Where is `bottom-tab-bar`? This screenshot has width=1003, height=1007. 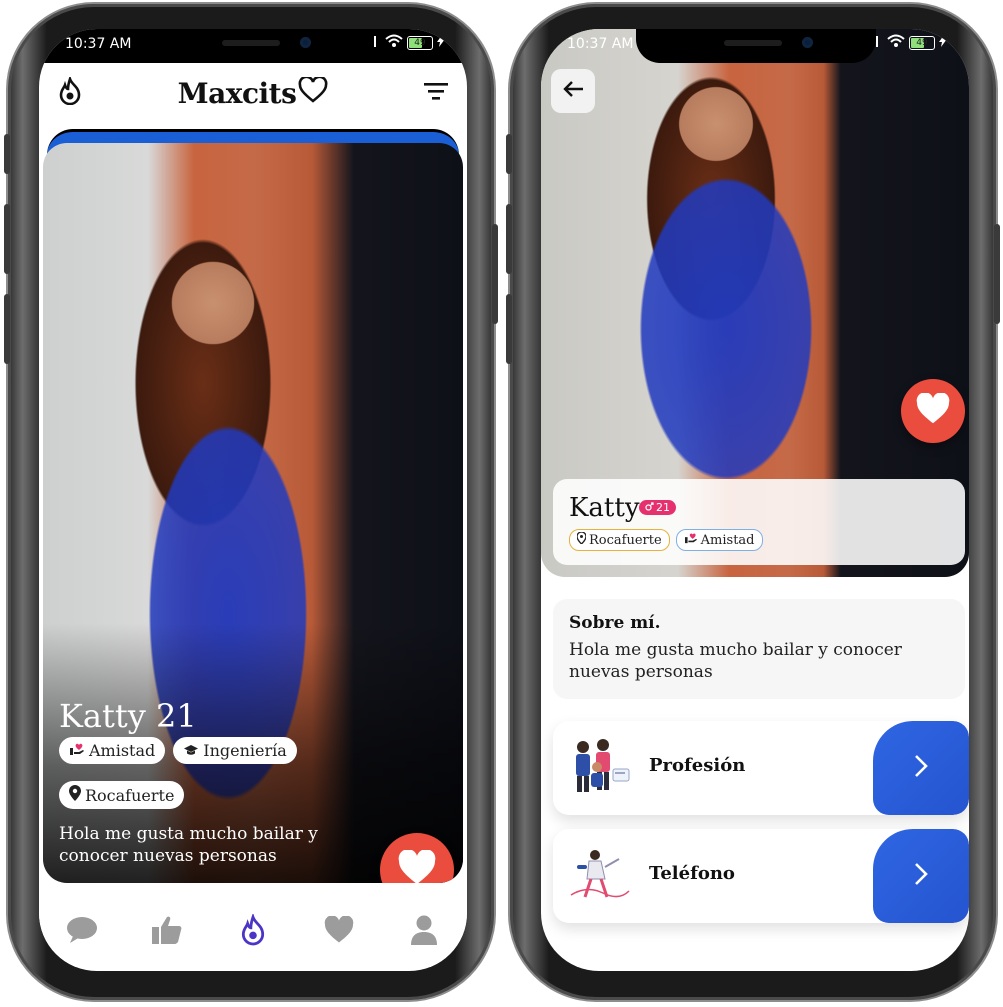 bottom-tab-bar is located at coordinates (253, 932).